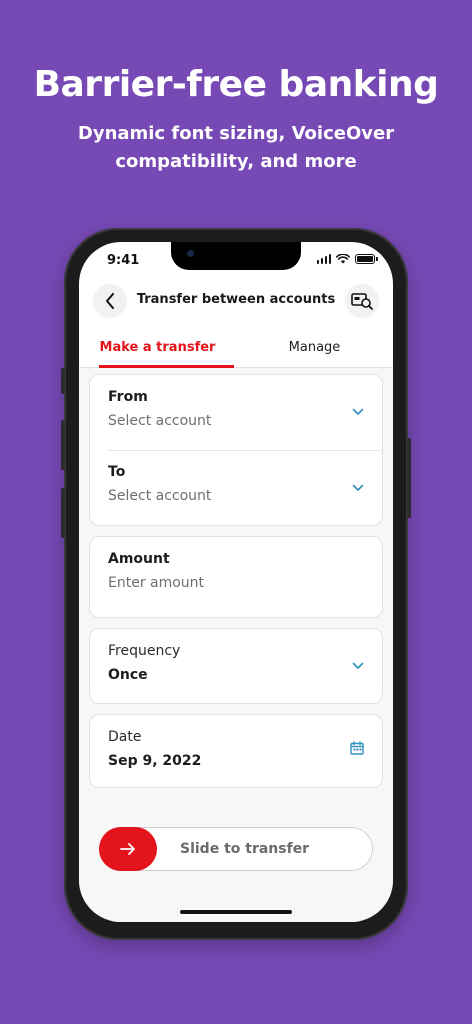 The width and height of the screenshot is (472, 1024). Describe the element at coordinates (144, 651) in the screenshot. I see `frequency-label: Frequency` at that location.